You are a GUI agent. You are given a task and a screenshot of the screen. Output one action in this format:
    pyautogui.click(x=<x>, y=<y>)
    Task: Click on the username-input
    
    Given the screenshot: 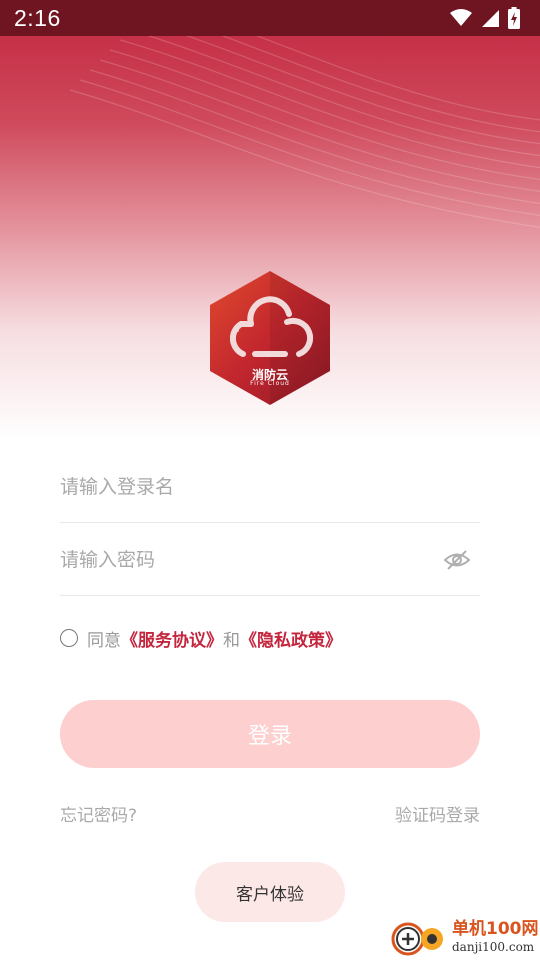 What is the action you would take?
    pyautogui.click(x=270, y=486)
    